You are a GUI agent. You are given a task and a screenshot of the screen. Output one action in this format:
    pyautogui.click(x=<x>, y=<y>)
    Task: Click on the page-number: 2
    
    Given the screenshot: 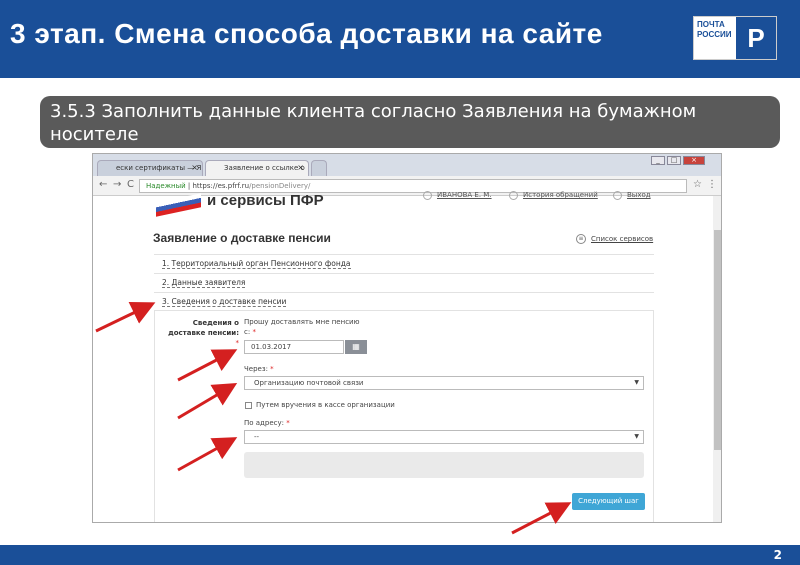 What is the action you would take?
    pyautogui.click(x=777, y=555)
    